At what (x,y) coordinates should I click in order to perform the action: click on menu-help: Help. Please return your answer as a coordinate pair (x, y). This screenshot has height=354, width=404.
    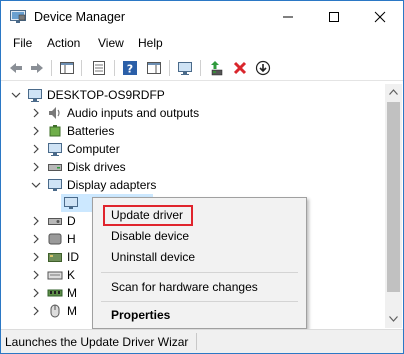
    Looking at the image, I should click on (150, 43).